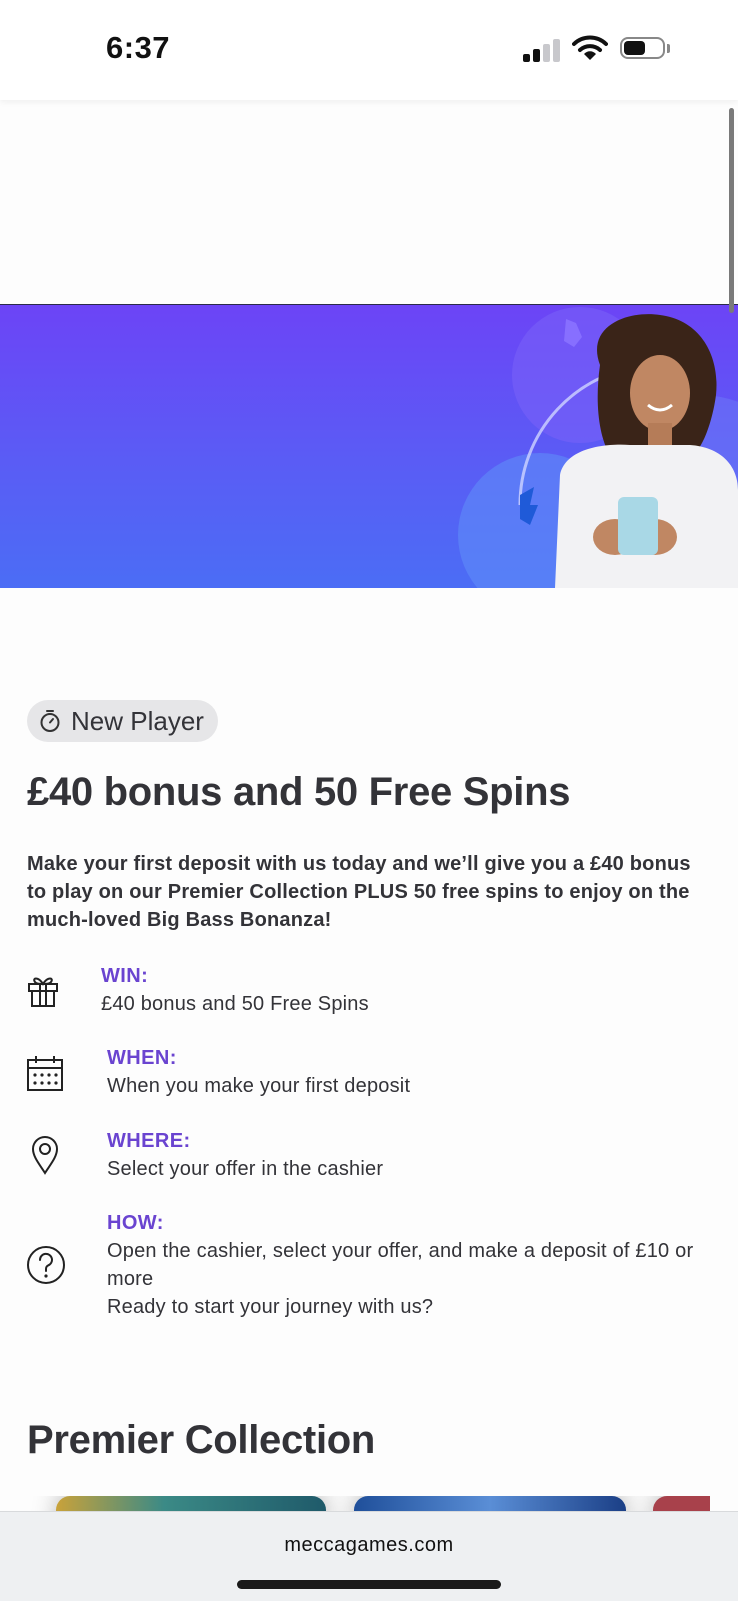 This screenshot has height=1601, width=738. I want to click on wifi-icon, so click(590, 50).